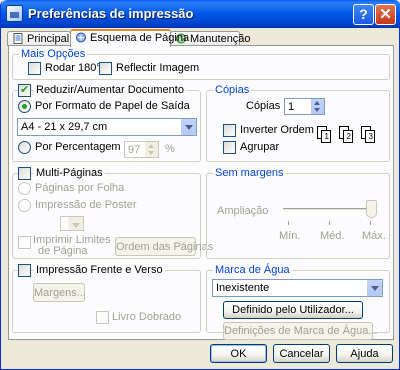 Image resolution: width=400 pixels, height=370 pixels. I want to click on close-button: ✕, so click(385, 14).